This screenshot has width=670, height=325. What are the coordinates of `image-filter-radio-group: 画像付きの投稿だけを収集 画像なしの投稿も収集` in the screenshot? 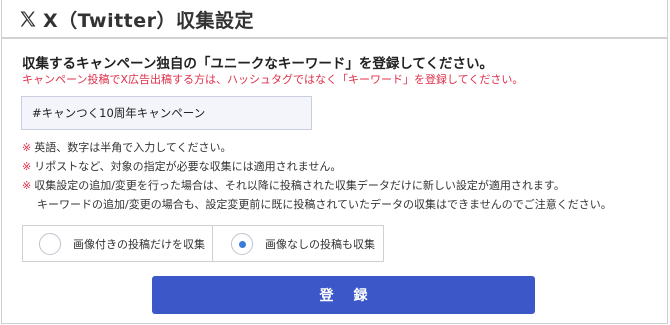 It's located at (203, 243).